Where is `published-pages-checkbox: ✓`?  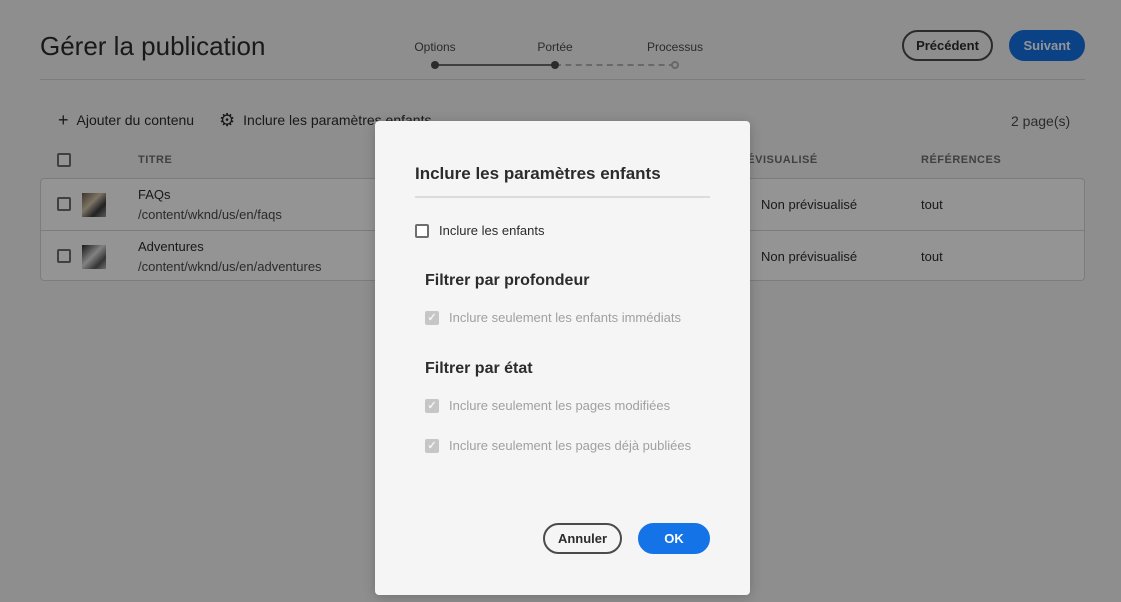 published-pages-checkbox: ✓ is located at coordinates (432, 445).